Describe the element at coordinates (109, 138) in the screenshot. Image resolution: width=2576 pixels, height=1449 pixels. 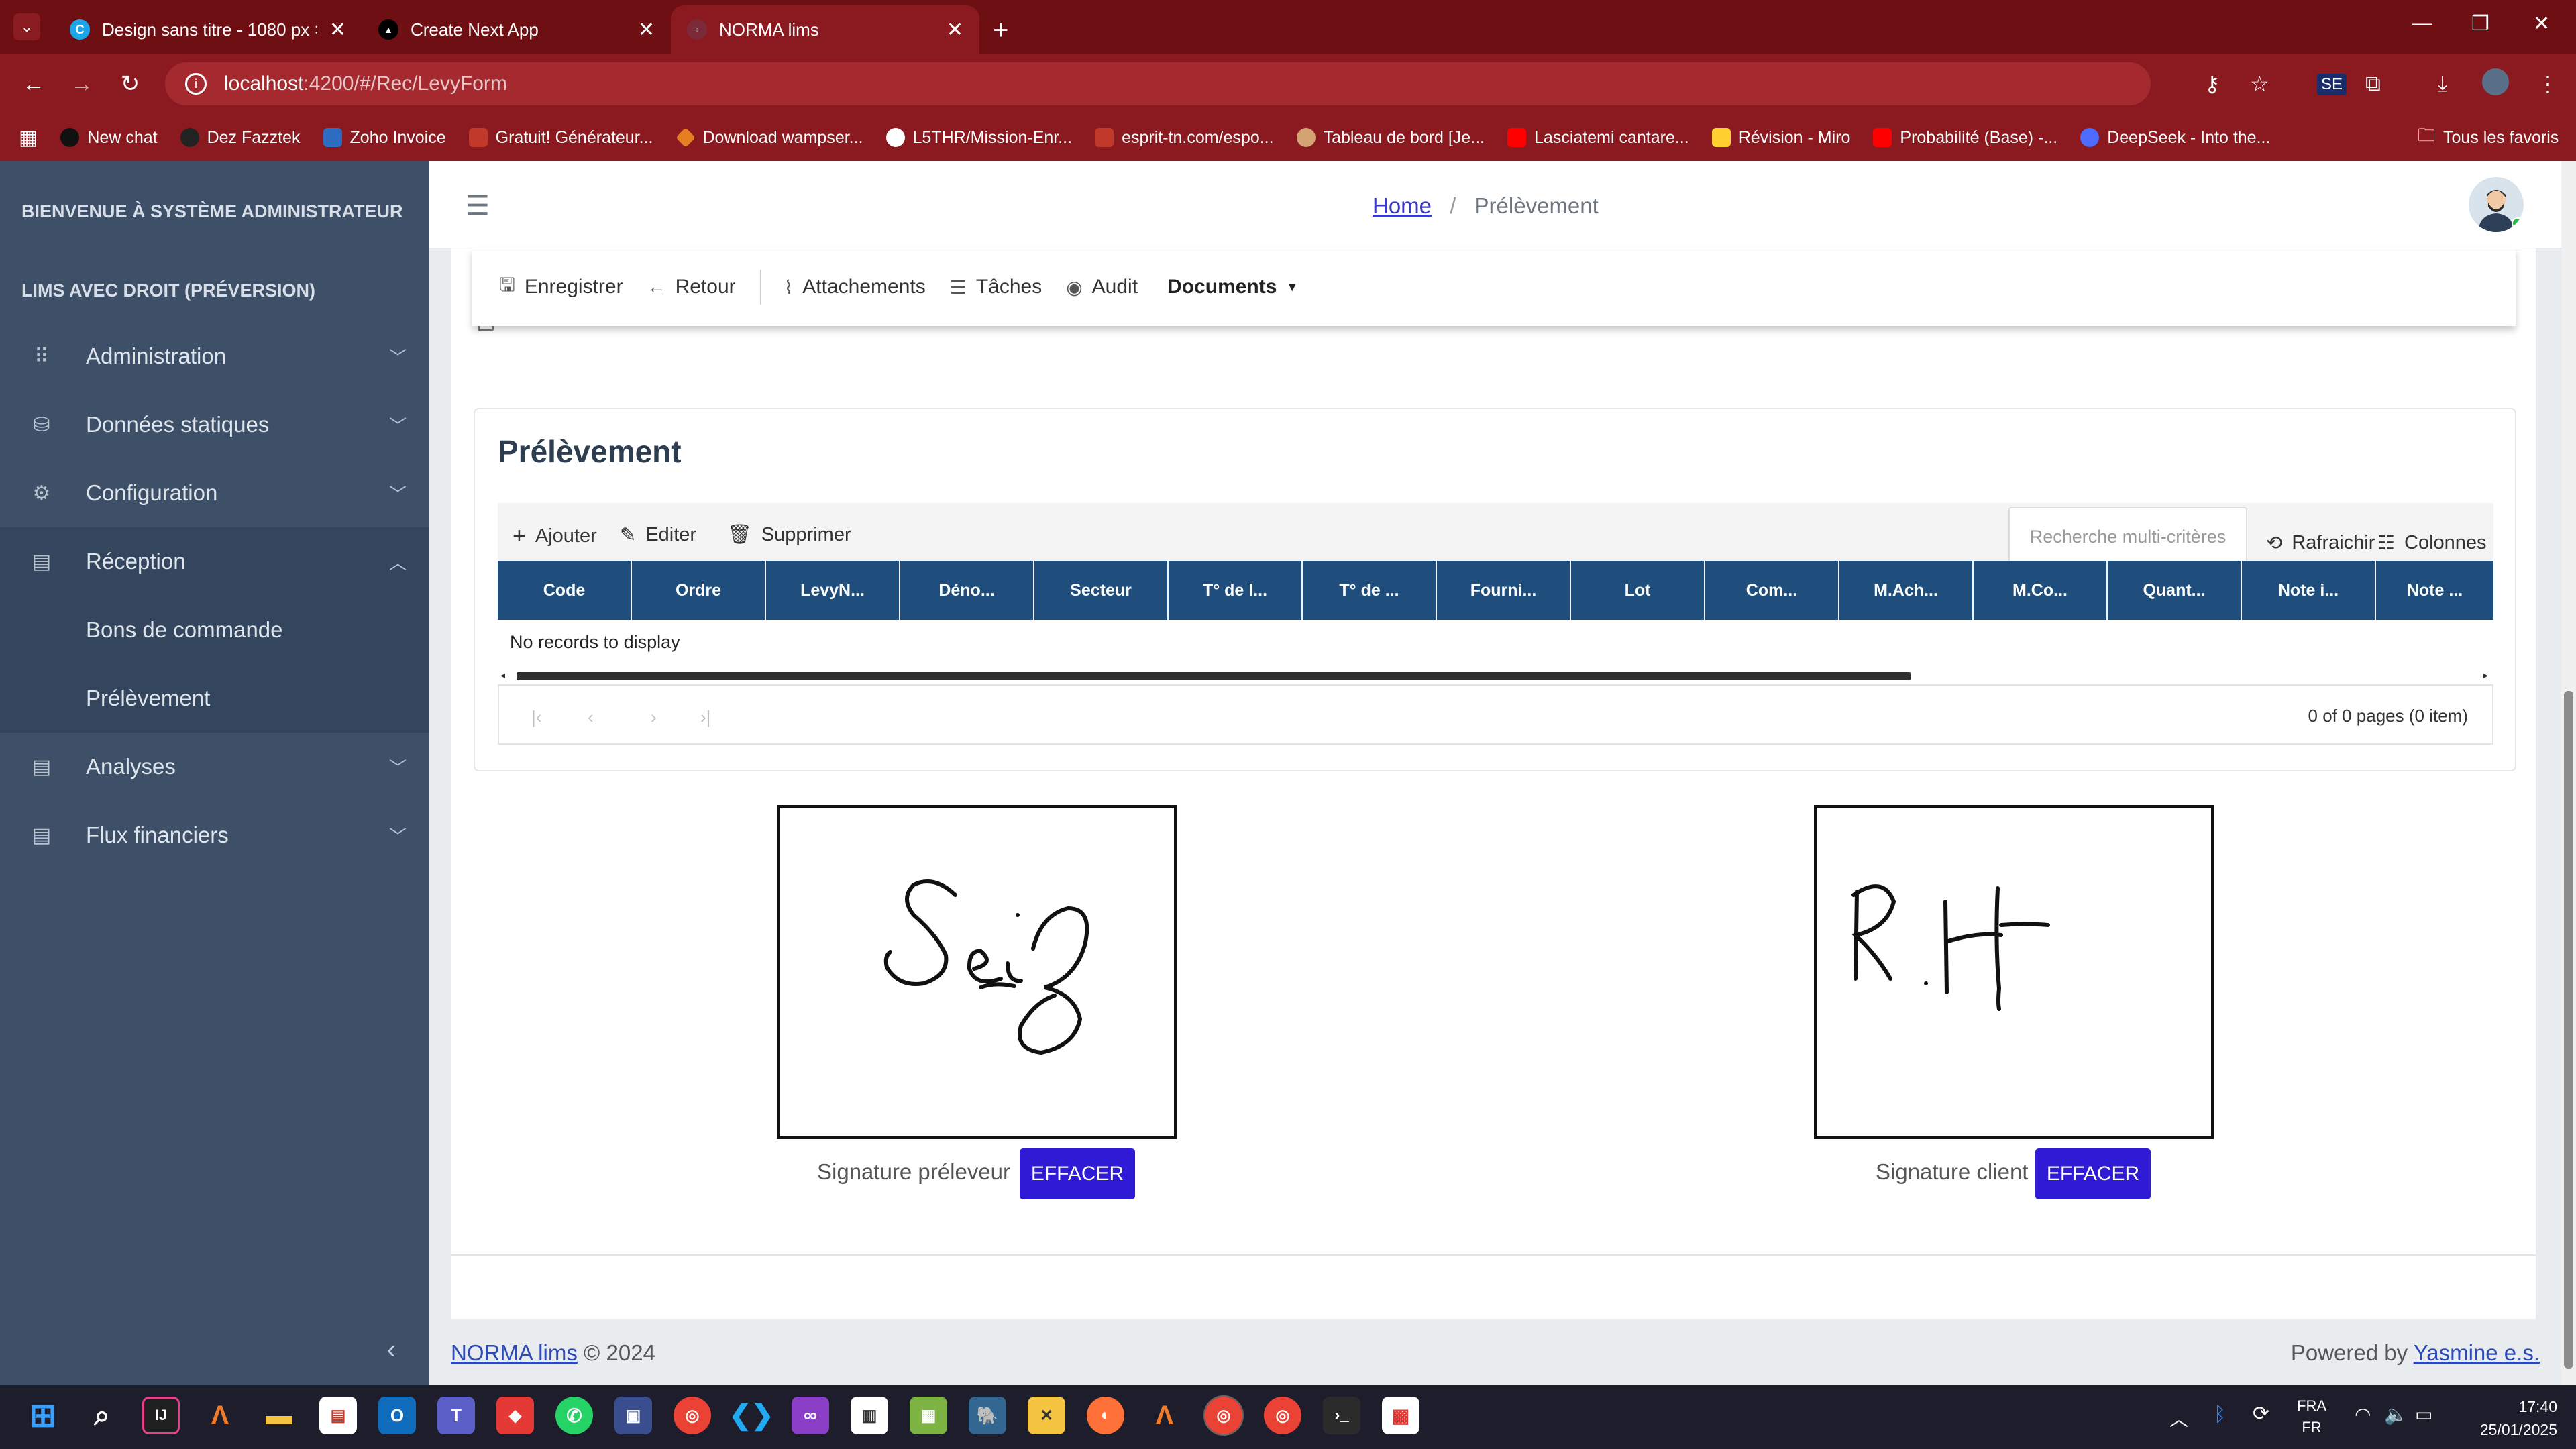
I see `bookmark-item: New chat` at that location.